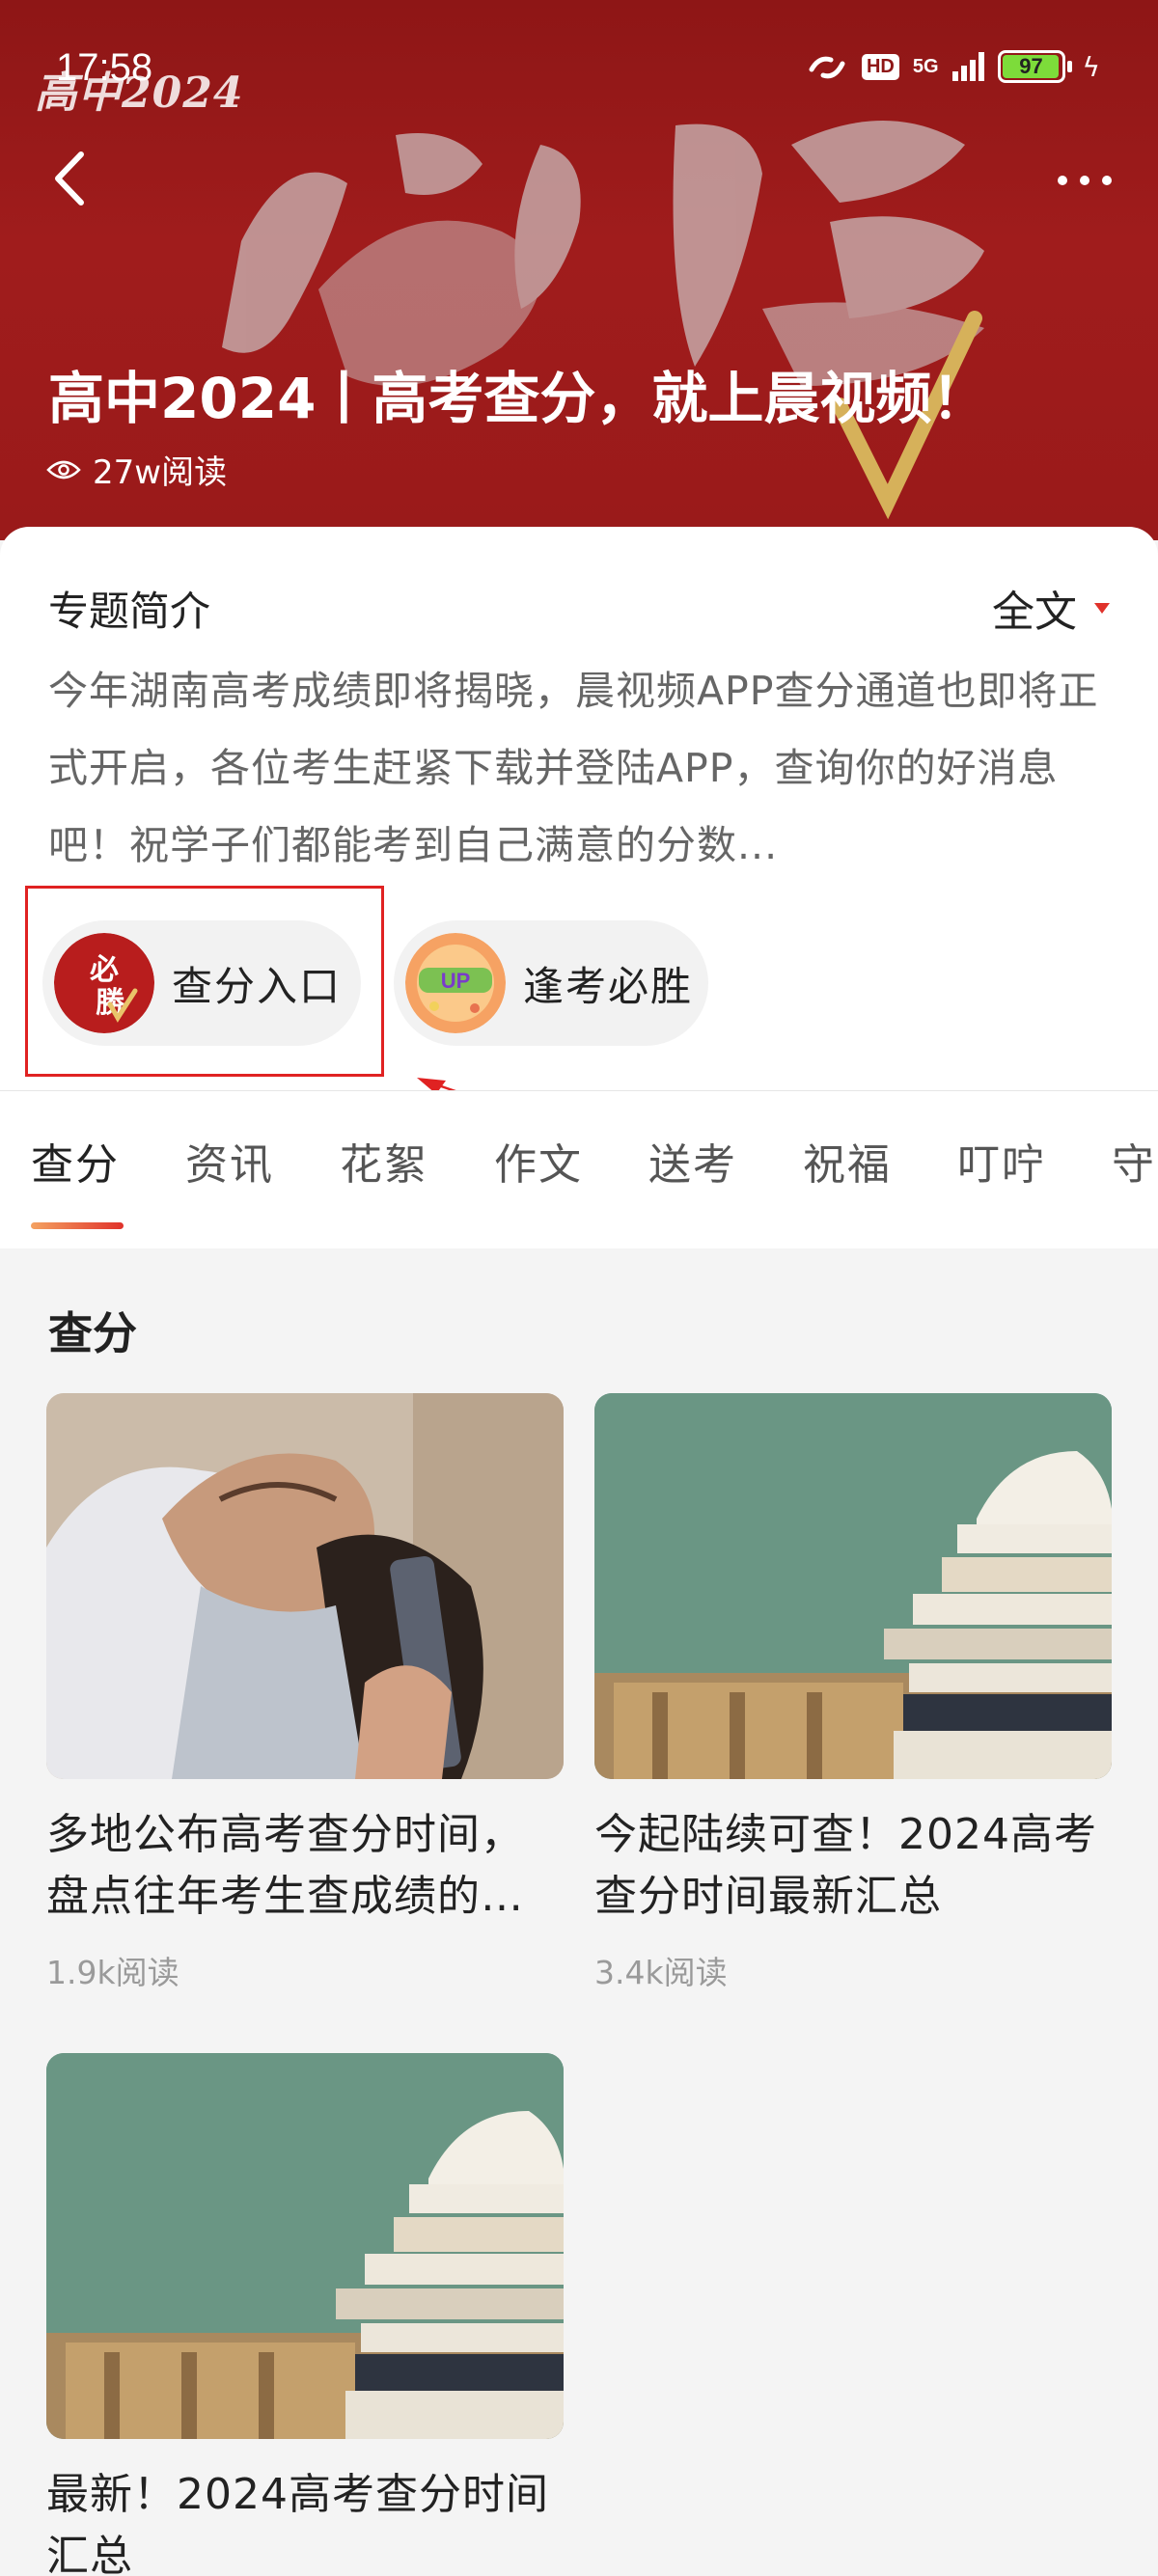 This screenshot has height=2576, width=1158. What do you see at coordinates (1134, 1161) in the screenshot?
I see `tab-shou: 守` at bounding box center [1134, 1161].